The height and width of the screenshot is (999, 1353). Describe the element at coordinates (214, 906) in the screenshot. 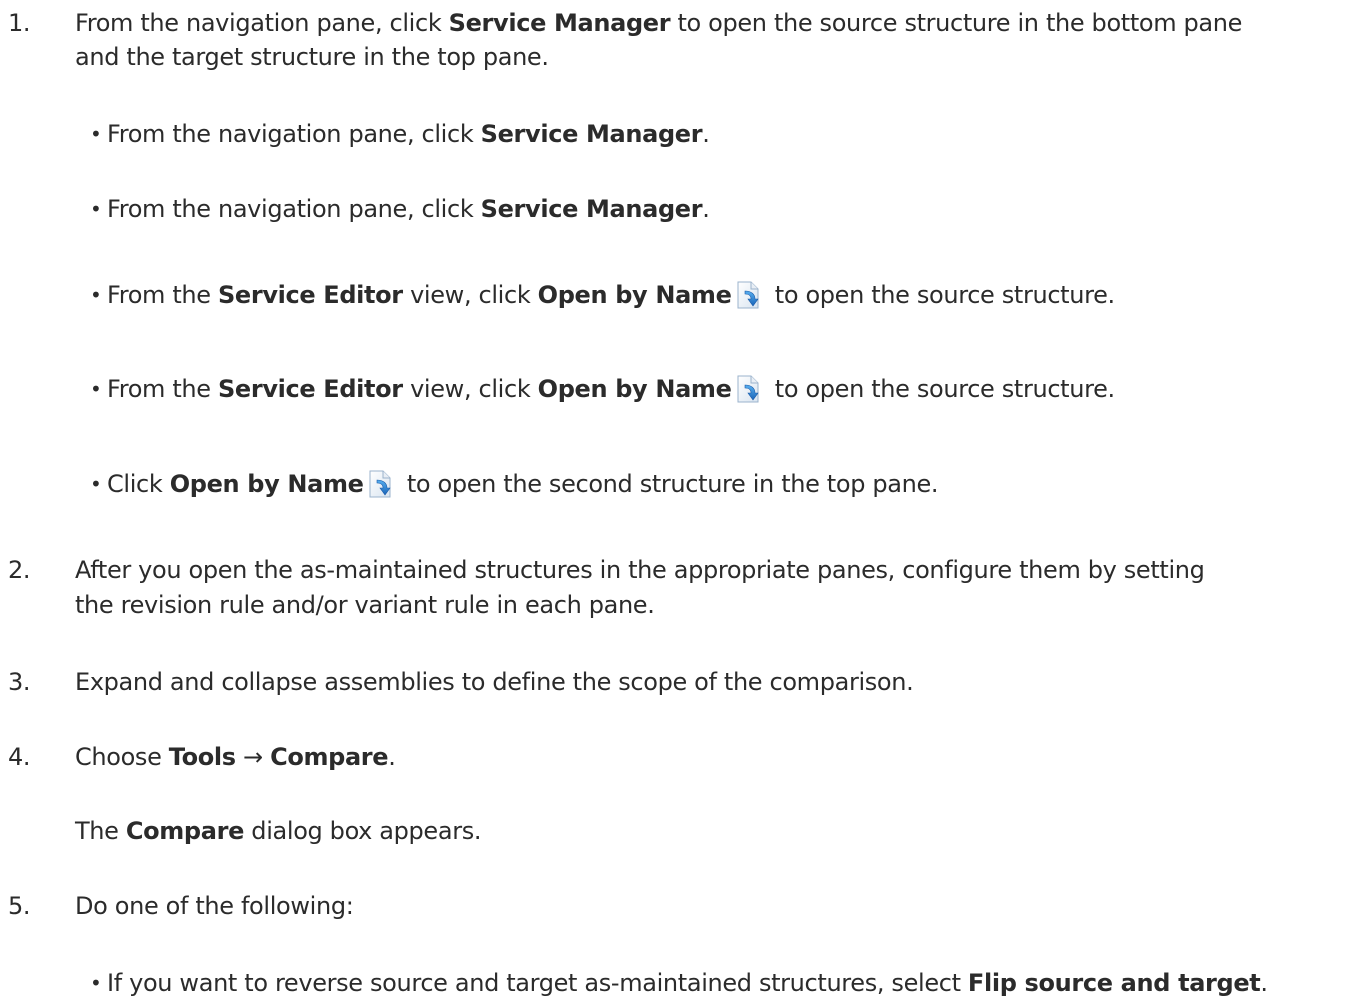

I see `step-text: Do one of the following:` at that location.